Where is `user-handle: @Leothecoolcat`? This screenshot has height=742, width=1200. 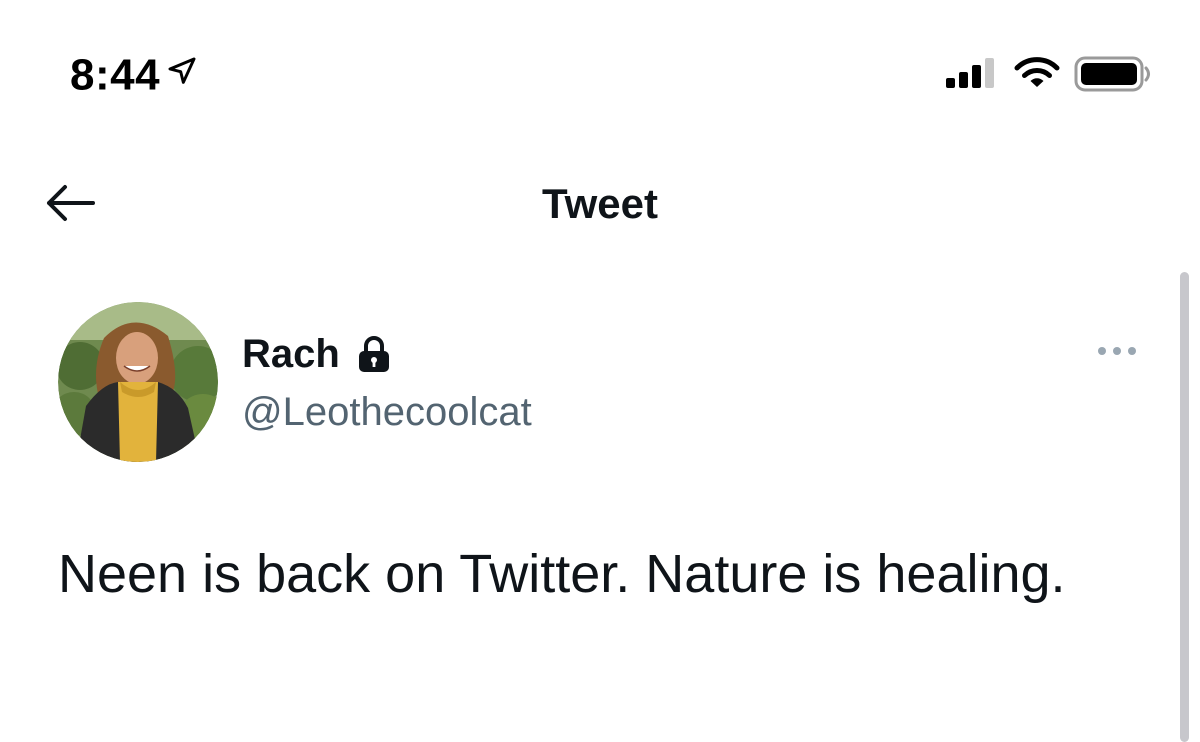 user-handle: @Leothecoolcat is located at coordinates (387, 412).